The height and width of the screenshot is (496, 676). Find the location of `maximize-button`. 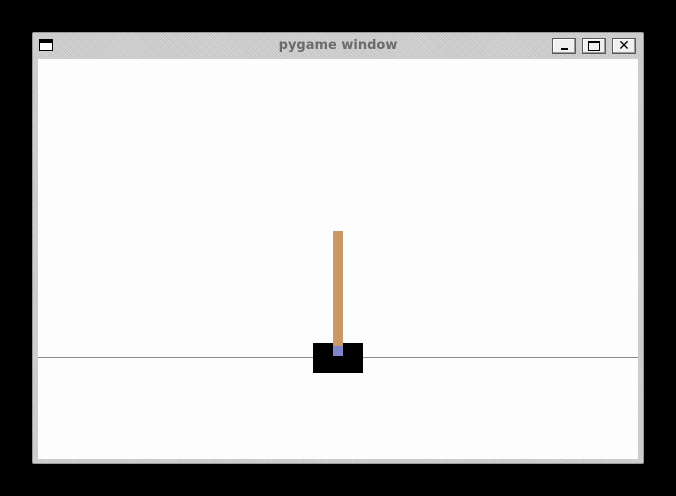

maximize-button is located at coordinates (594, 46).